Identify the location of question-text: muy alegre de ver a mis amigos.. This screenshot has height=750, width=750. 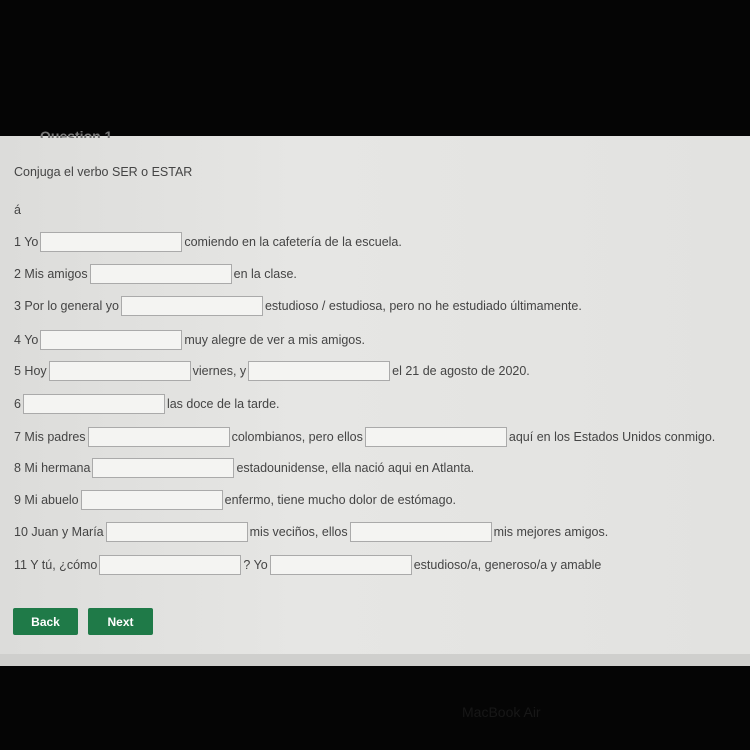
(274, 340).